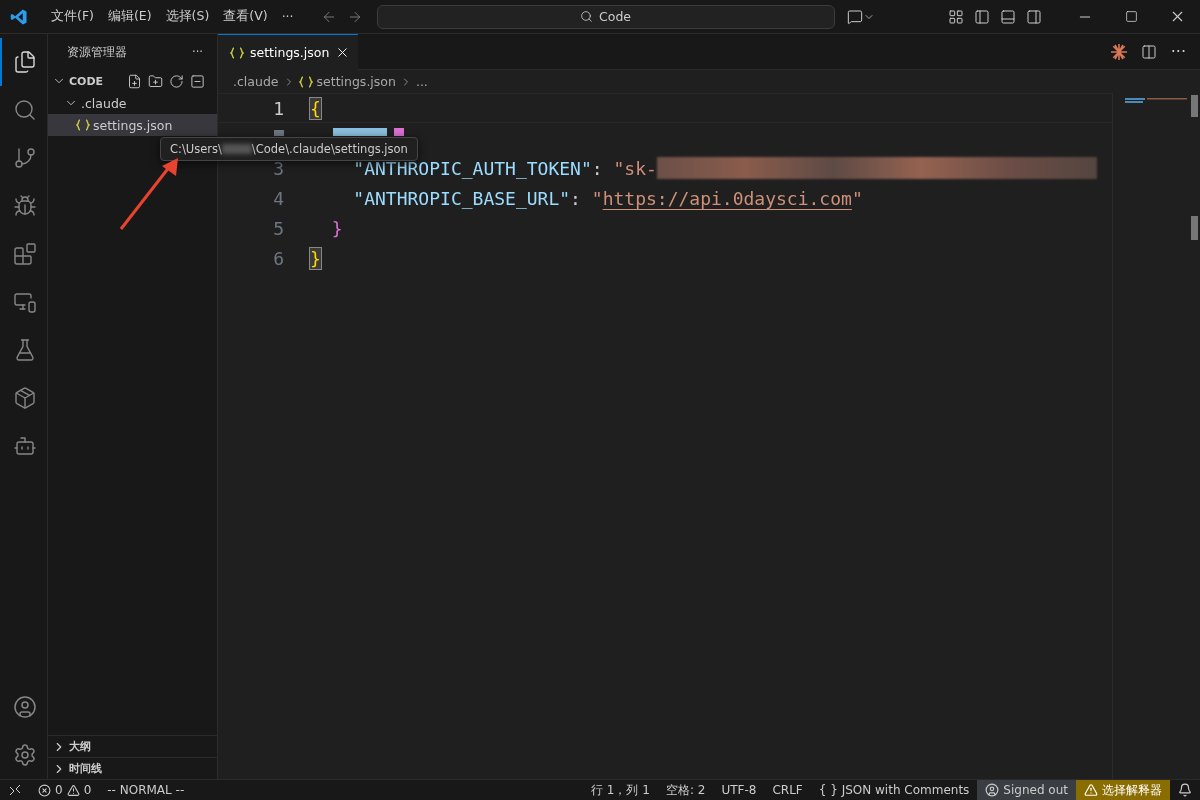 Image resolution: width=1200 pixels, height=800 pixels. What do you see at coordinates (86, 81) in the screenshot?
I see `folder-title: CODE` at bounding box center [86, 81].